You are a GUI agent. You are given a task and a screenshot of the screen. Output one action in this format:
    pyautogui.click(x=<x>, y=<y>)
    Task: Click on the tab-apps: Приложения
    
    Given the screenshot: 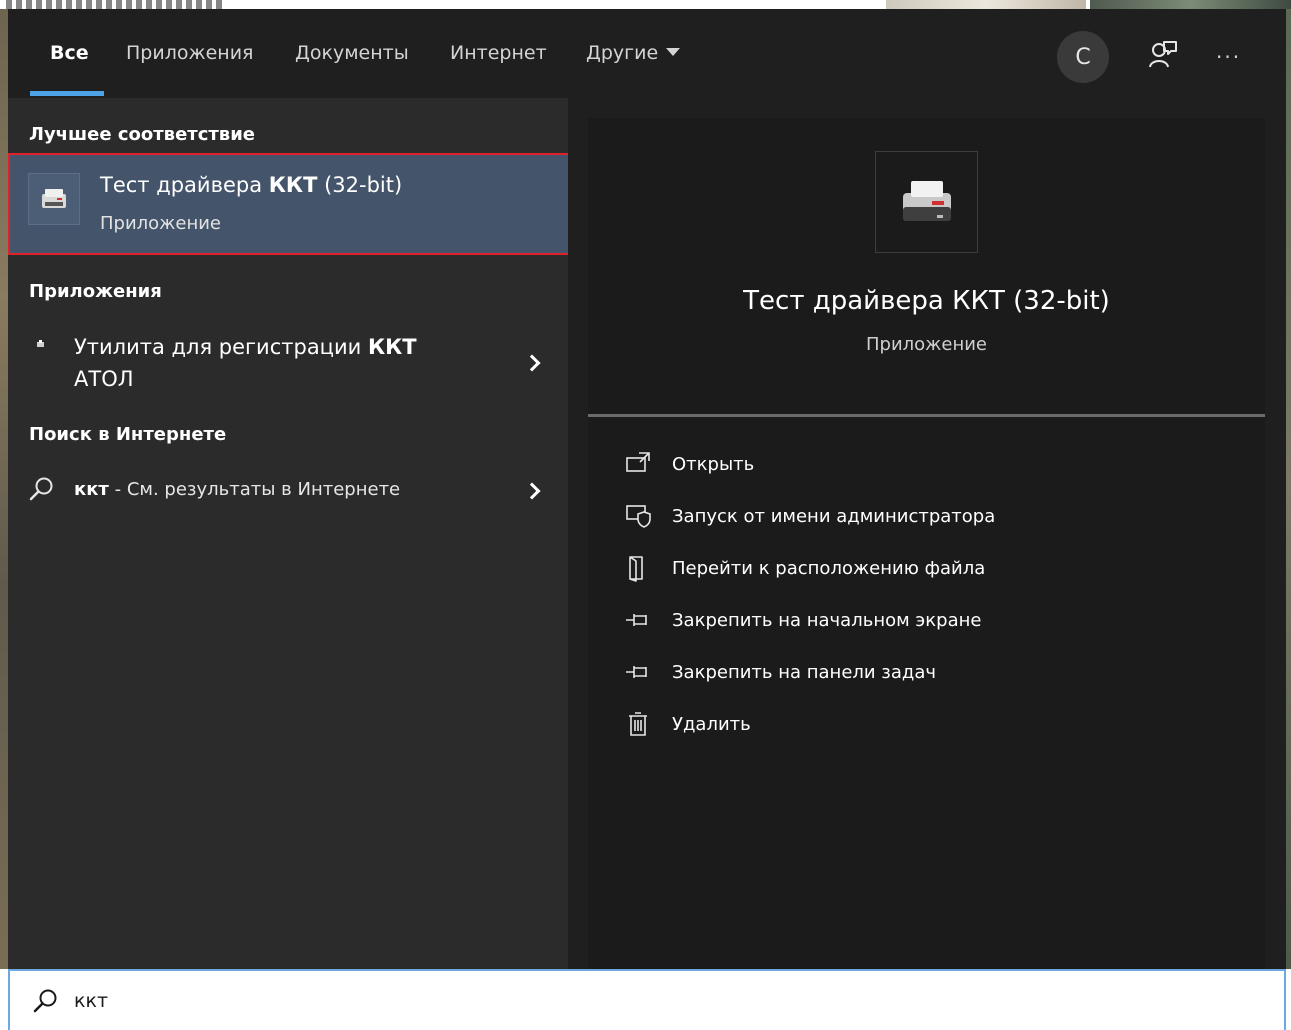 What is the action you would take?
    pyautogui.click(x=189, y=53)
    